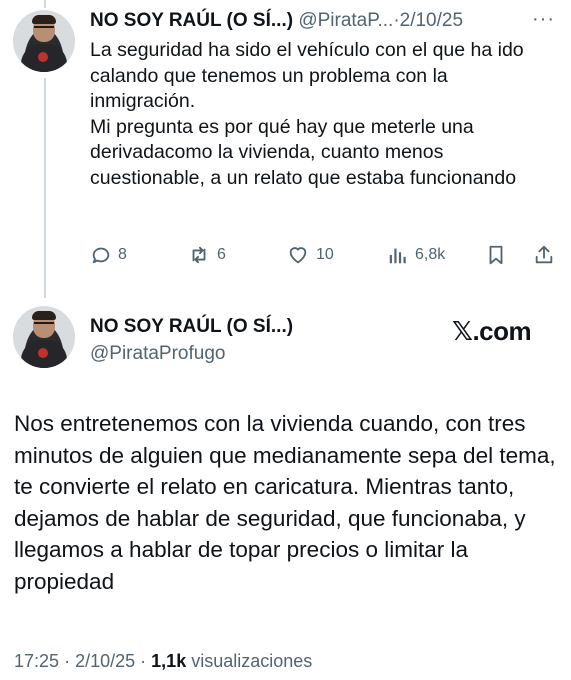 The width and height of the screenshot is (571, 680). Describe the element at coordinates (430, 254) in the screenshot. I see `views-count: 6,8k` at that location.